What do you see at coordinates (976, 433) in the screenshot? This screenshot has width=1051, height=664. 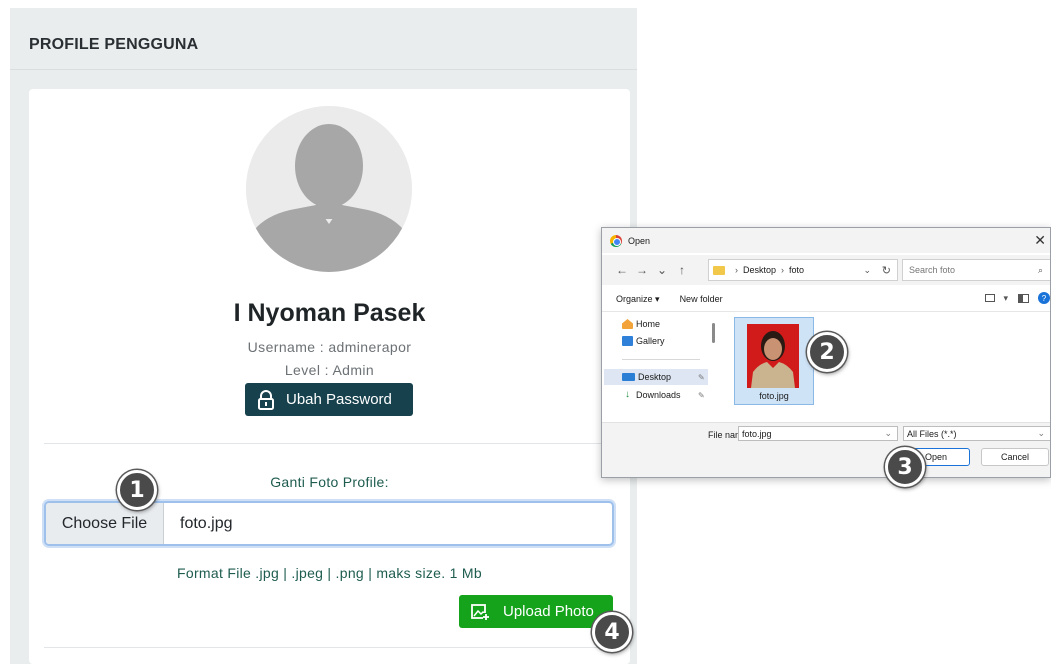 I see `file-type-select: All Files (*.*) ⌄` at bounding box center [976, 433].